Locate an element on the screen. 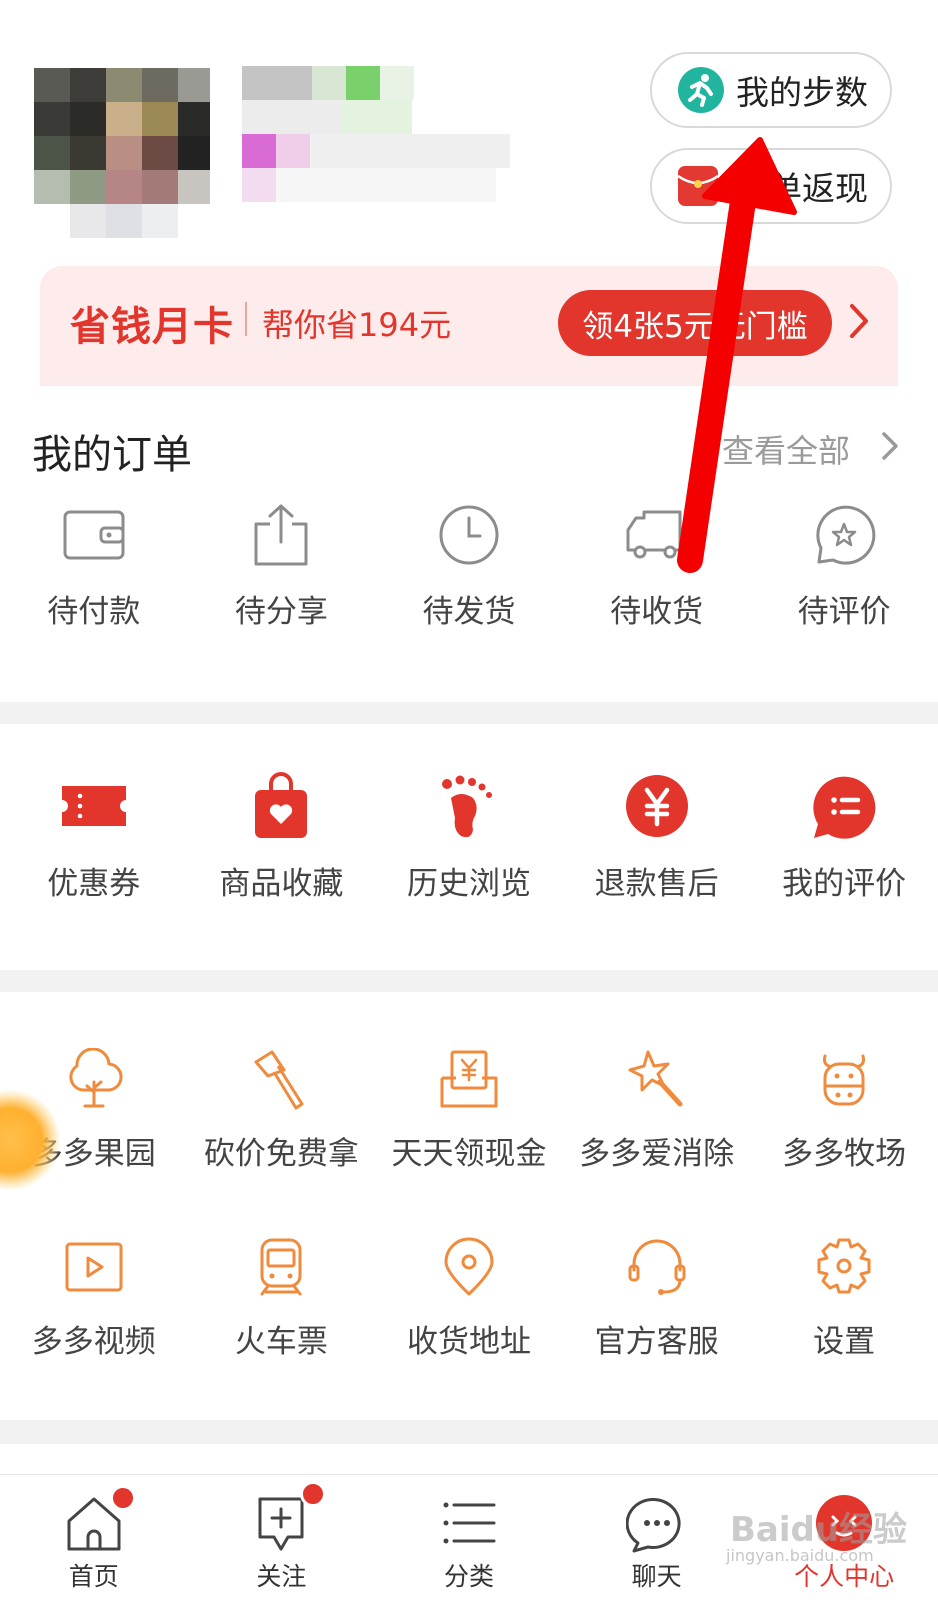 The width and height of the screenshot is (938, 1600). claim-coupons-button: 领4张5元无门槛 is located at coordinates (695, 323).